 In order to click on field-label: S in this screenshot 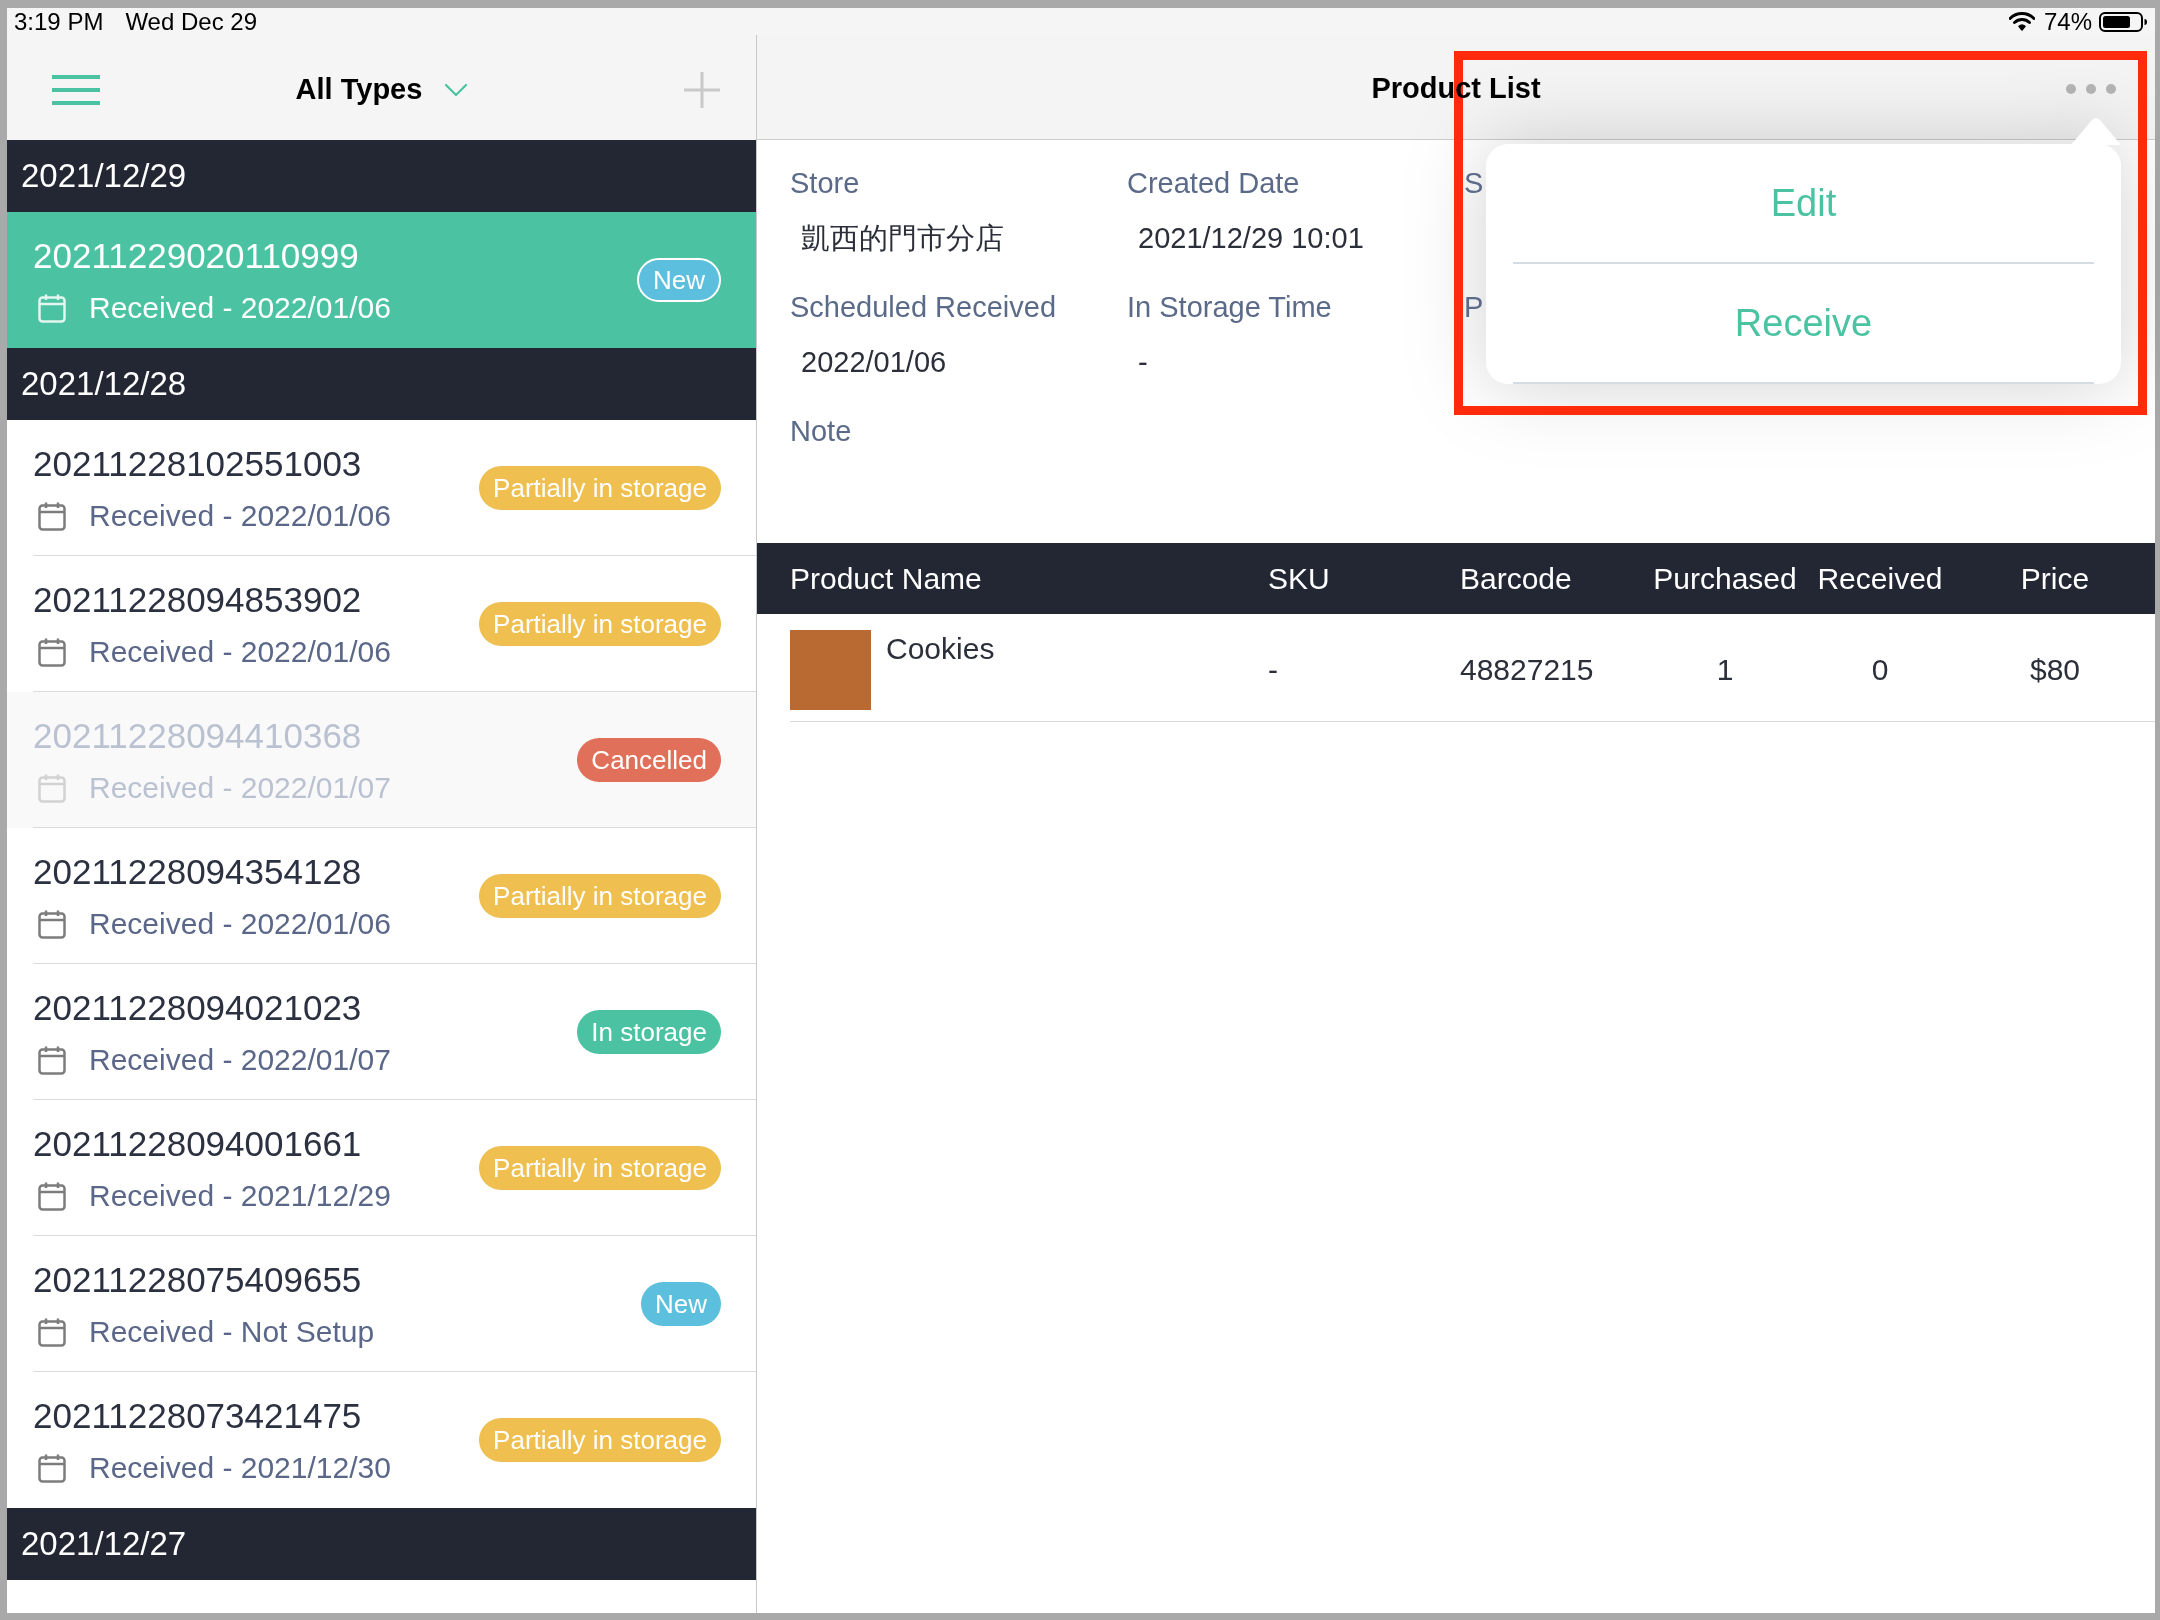, I will do `click(1474, 183)`.